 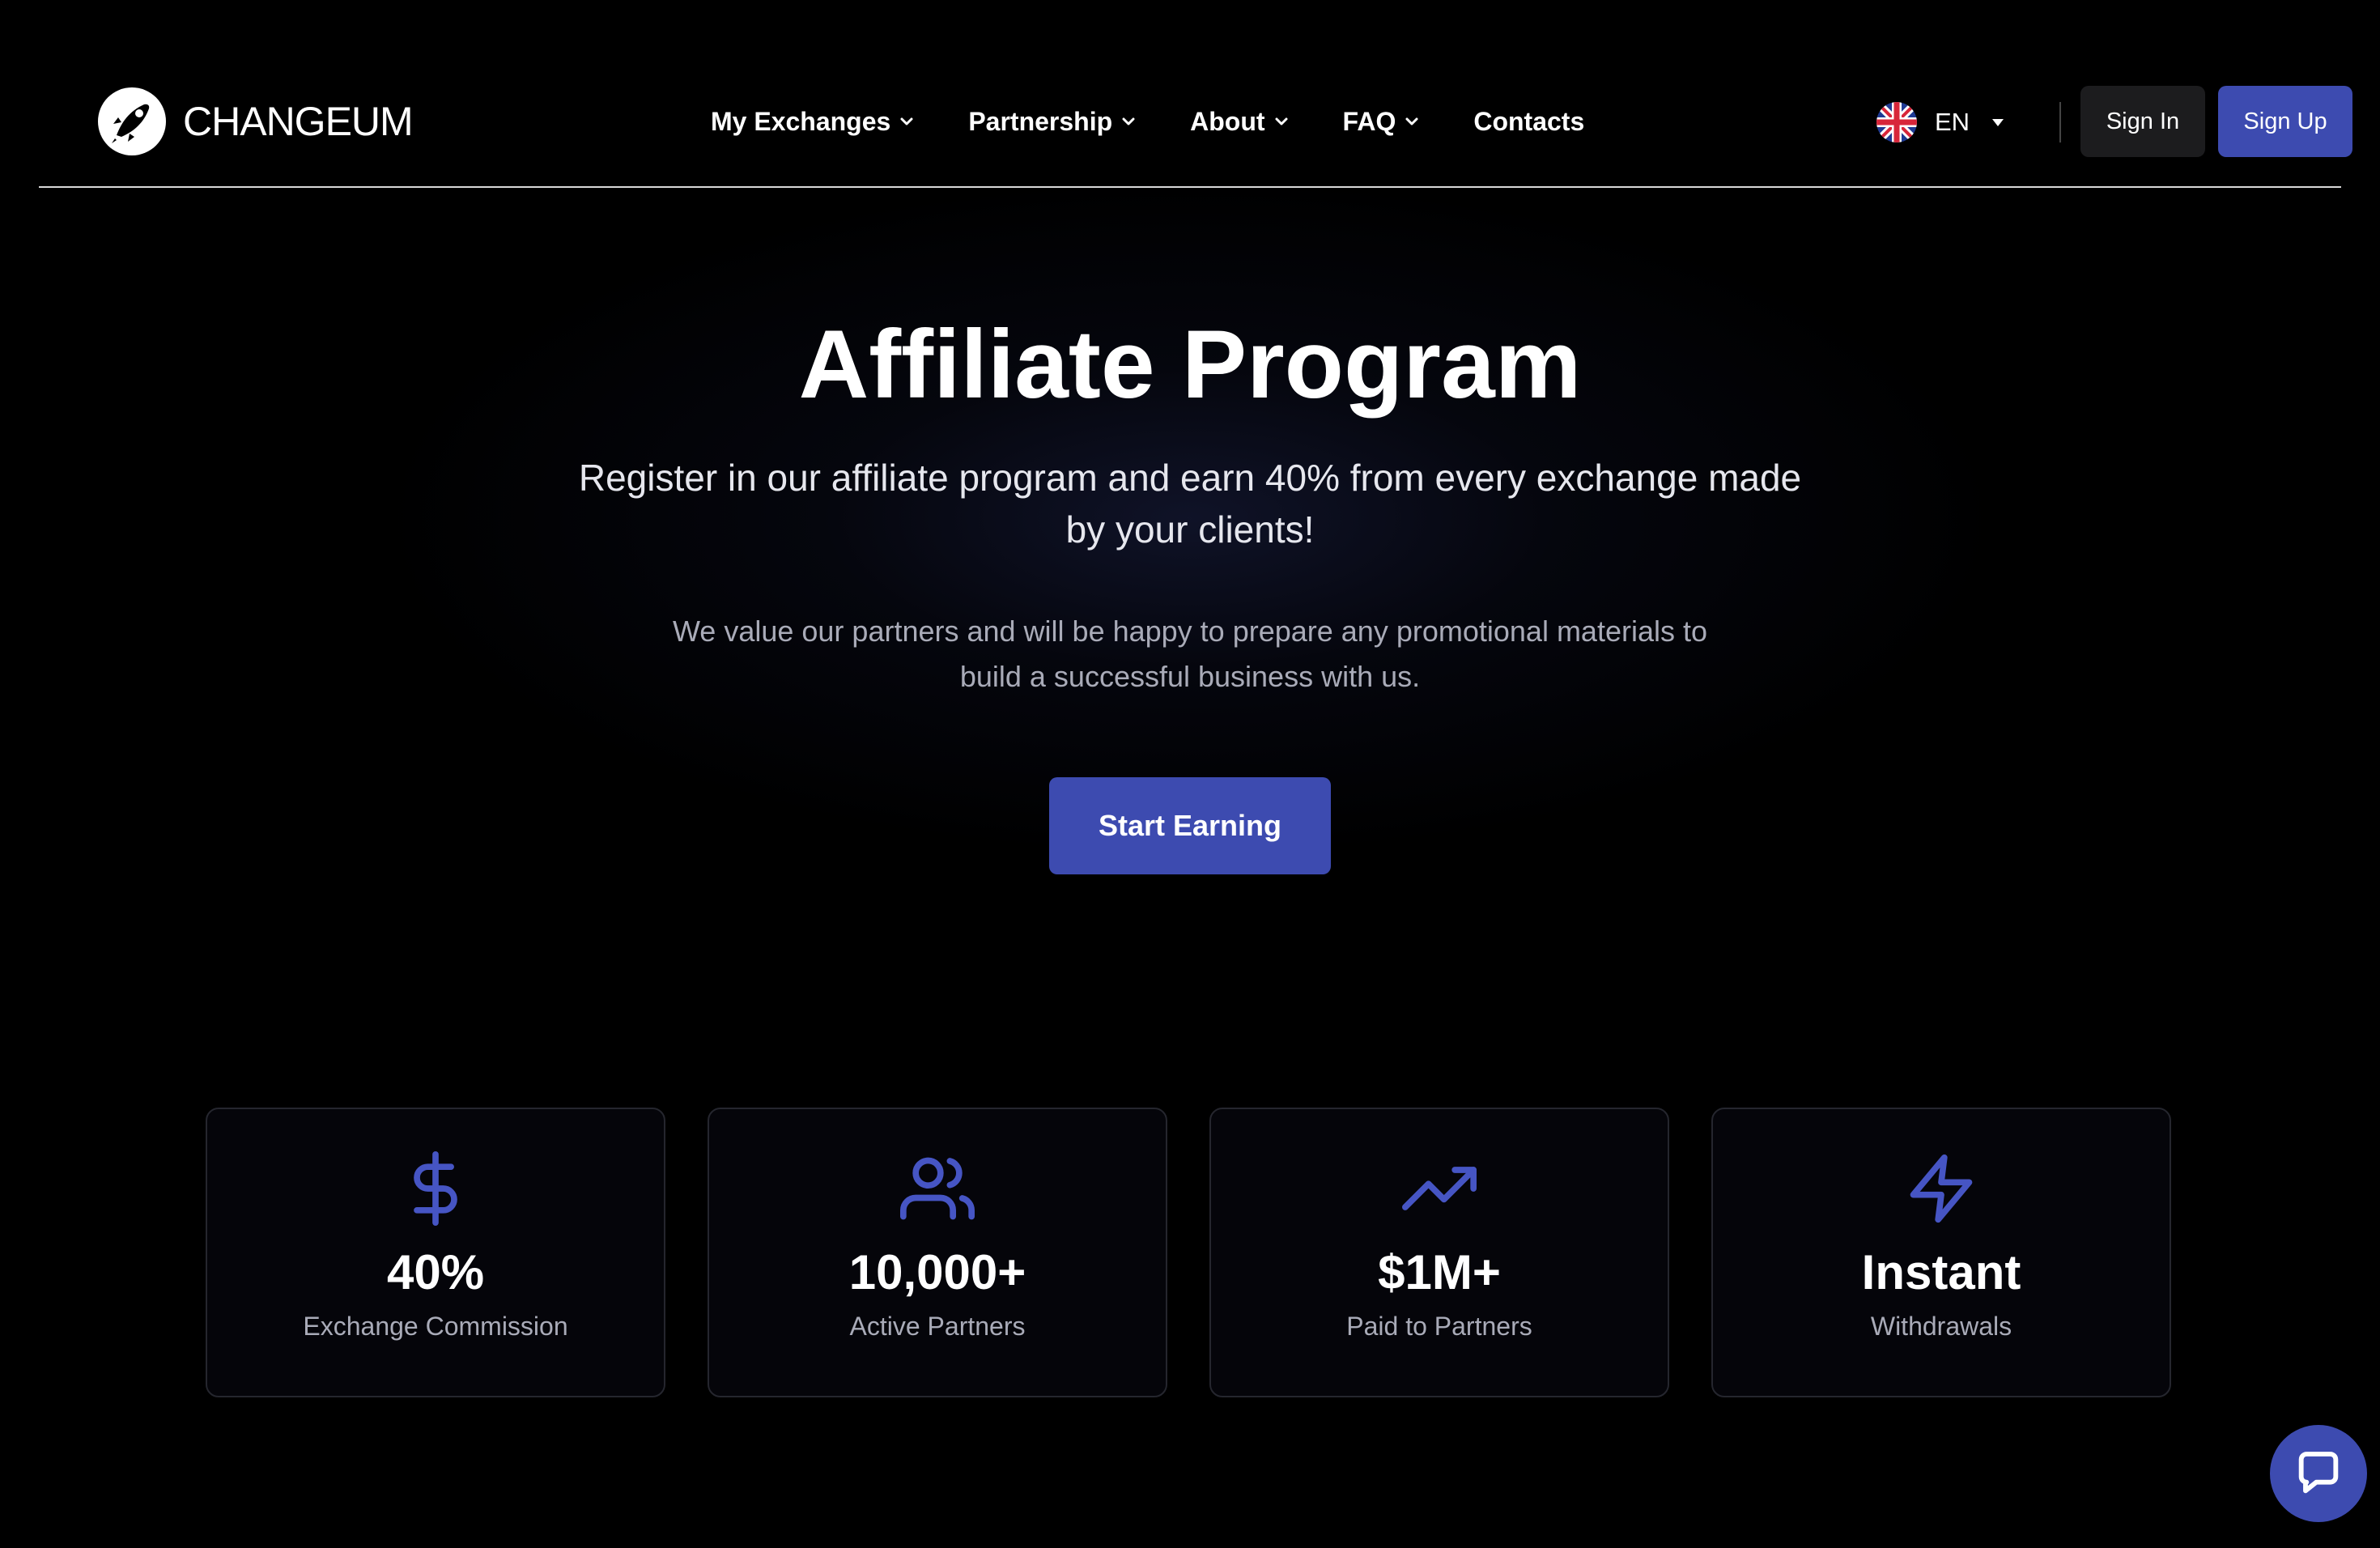 I want to click on language-selector: EN, so click(x=1940, y=122).